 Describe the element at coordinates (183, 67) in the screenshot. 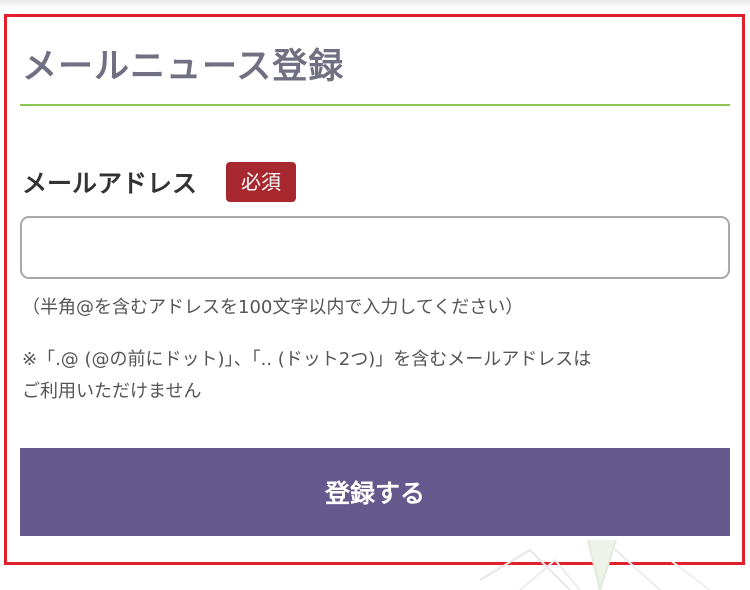

I see `page-title: メールニュース登録` at that location.